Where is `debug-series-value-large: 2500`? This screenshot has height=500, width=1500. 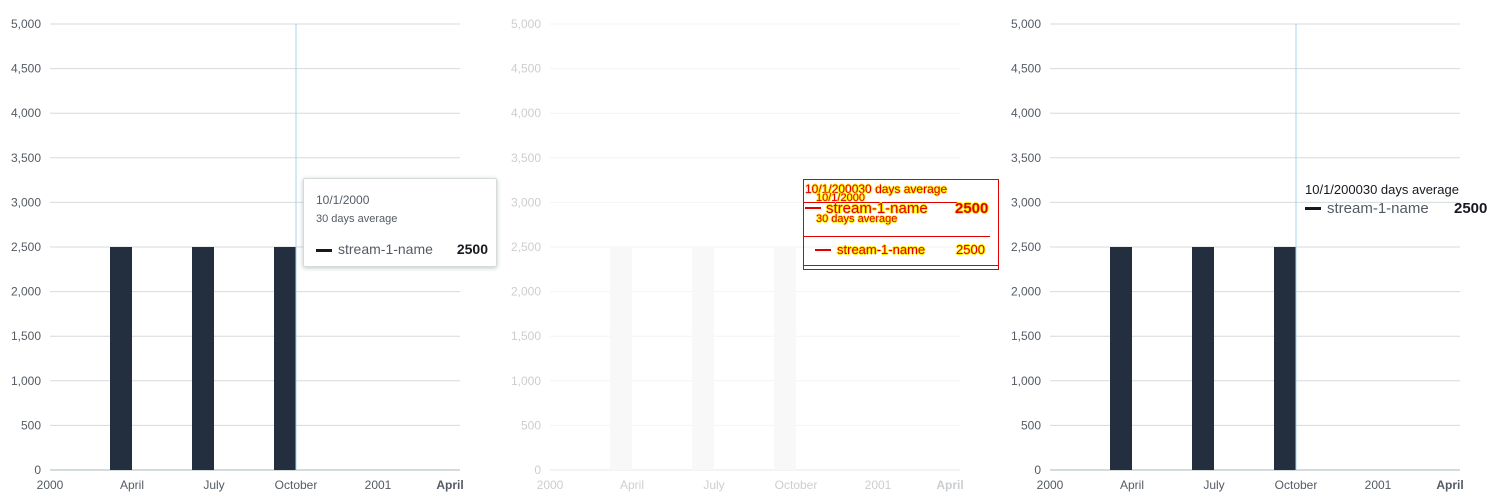 debug-series-value-large: 2500 is located at coordinates (972, 208).